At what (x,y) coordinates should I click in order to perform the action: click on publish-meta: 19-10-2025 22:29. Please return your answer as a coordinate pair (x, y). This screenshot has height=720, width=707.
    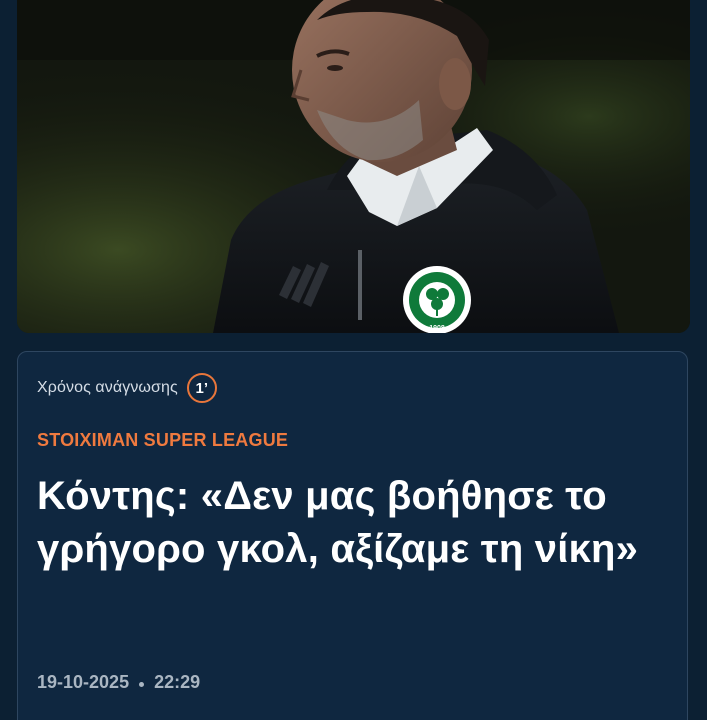
    Looking at the image, I should click on (118, 682).